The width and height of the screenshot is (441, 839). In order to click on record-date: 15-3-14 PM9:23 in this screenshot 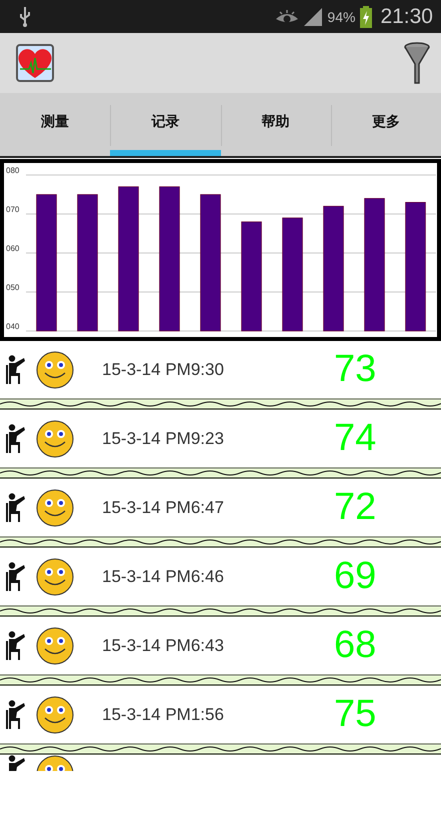, I will do `click(163, 438)`.